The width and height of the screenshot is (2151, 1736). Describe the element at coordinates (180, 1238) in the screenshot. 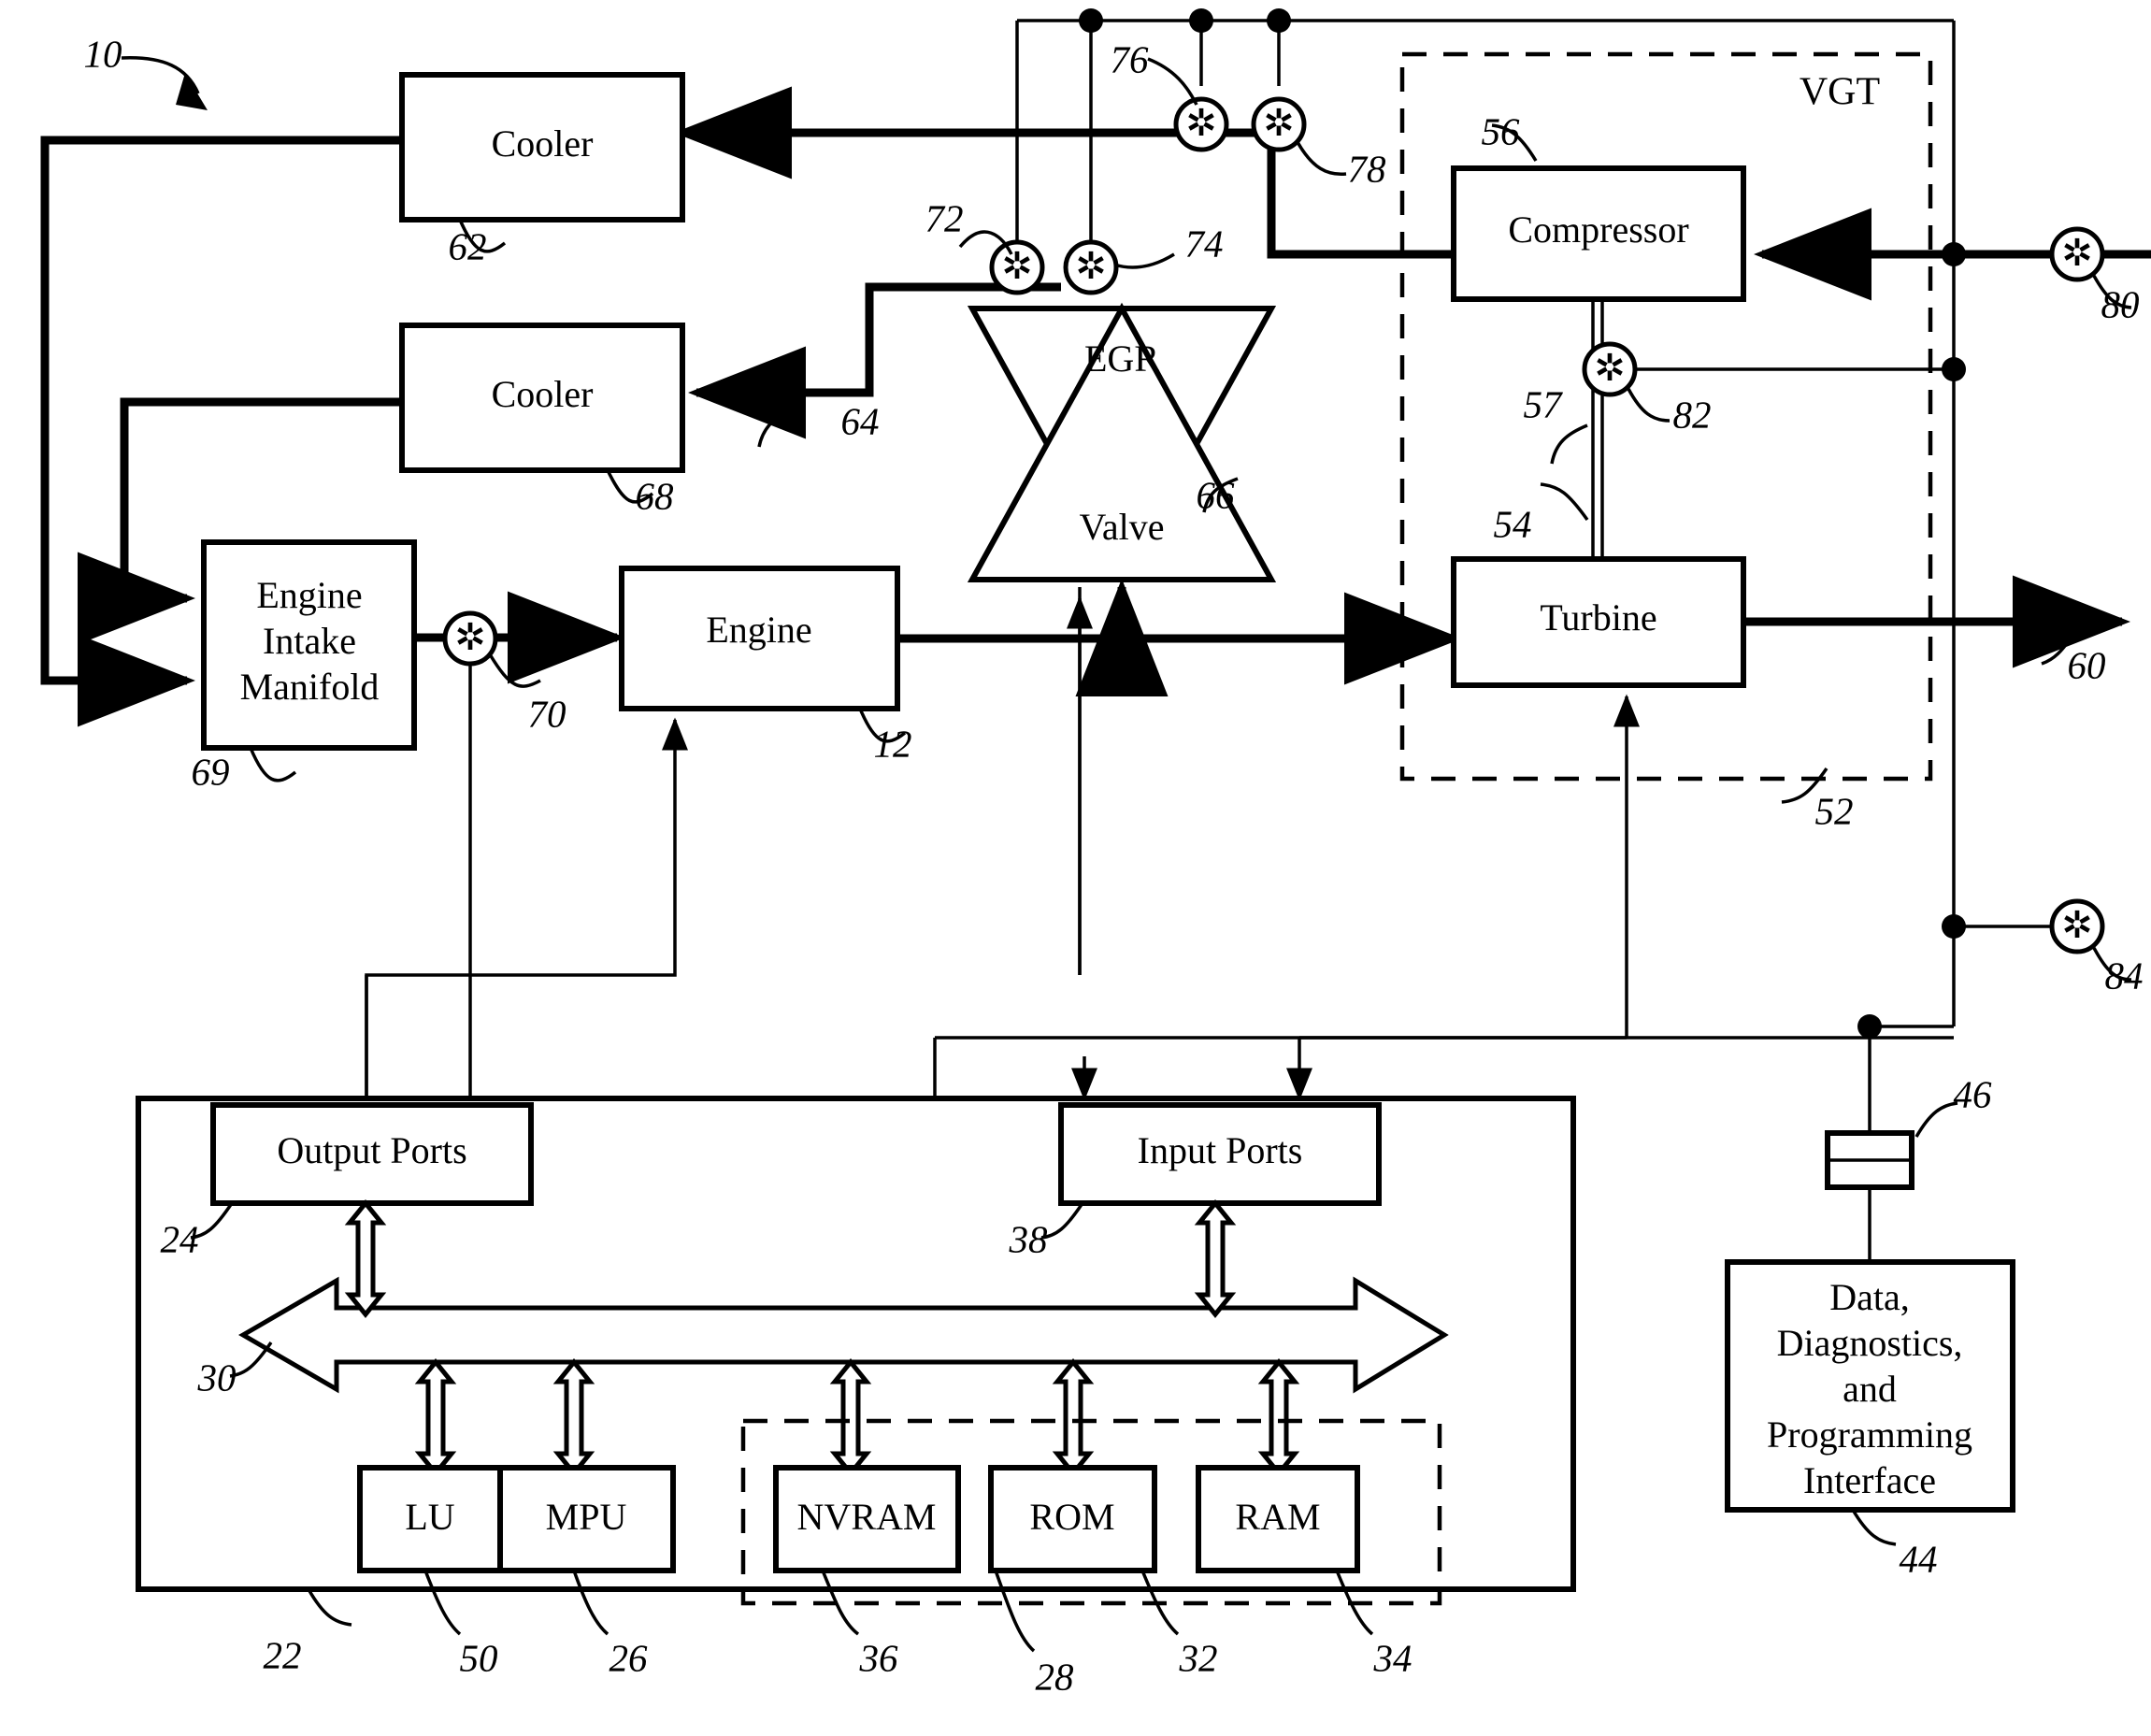

I see `ref-24: 24` at that location.